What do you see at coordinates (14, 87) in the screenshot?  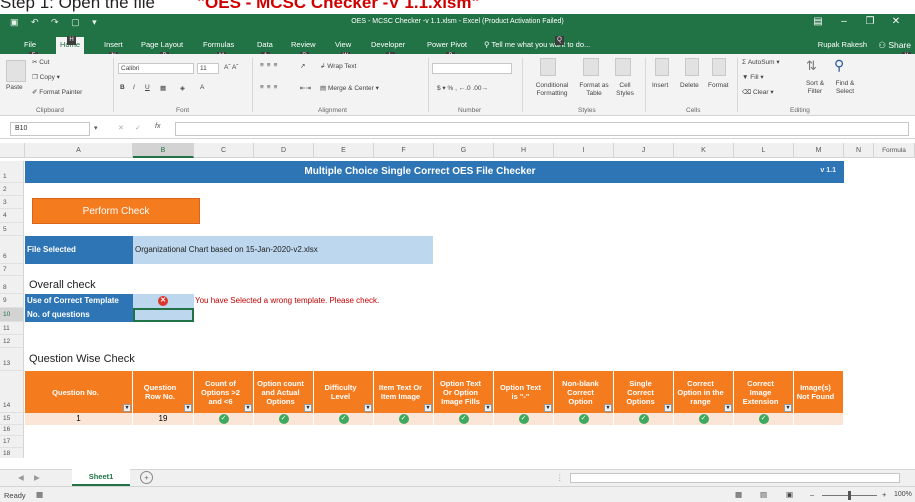 I see `paste-button: Paste` at bounding box center [14, 87].